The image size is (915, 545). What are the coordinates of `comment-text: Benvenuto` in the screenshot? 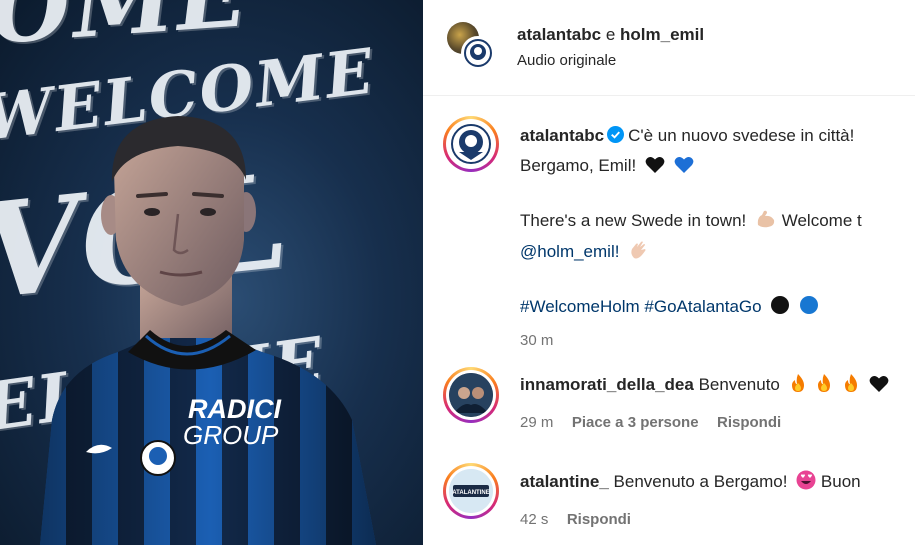 It's located at (739, 384).